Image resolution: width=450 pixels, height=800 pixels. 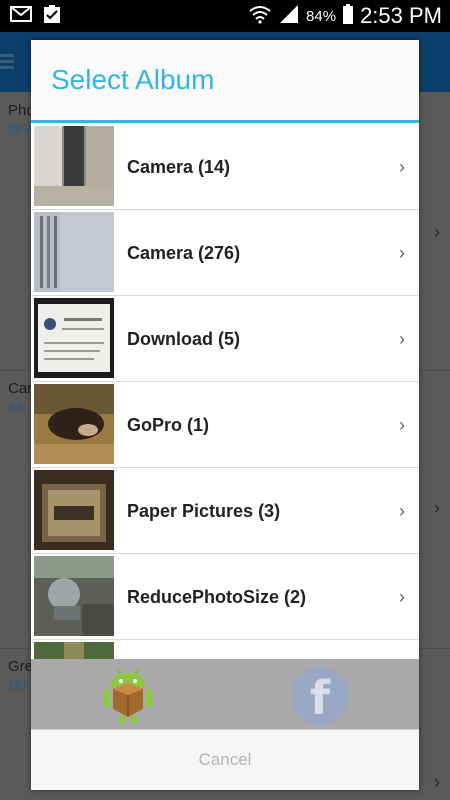 I want to click on background-row-subtitle: 8 ki, so click(x=17, y=407).